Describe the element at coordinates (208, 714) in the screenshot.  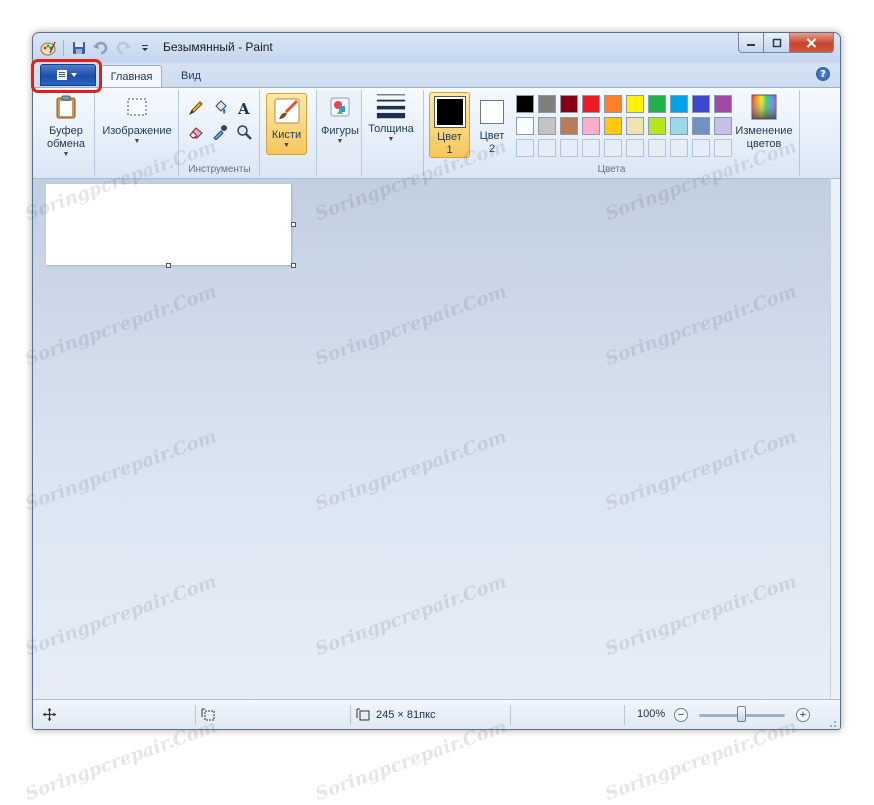
I see `selection-size-icon` at that location.